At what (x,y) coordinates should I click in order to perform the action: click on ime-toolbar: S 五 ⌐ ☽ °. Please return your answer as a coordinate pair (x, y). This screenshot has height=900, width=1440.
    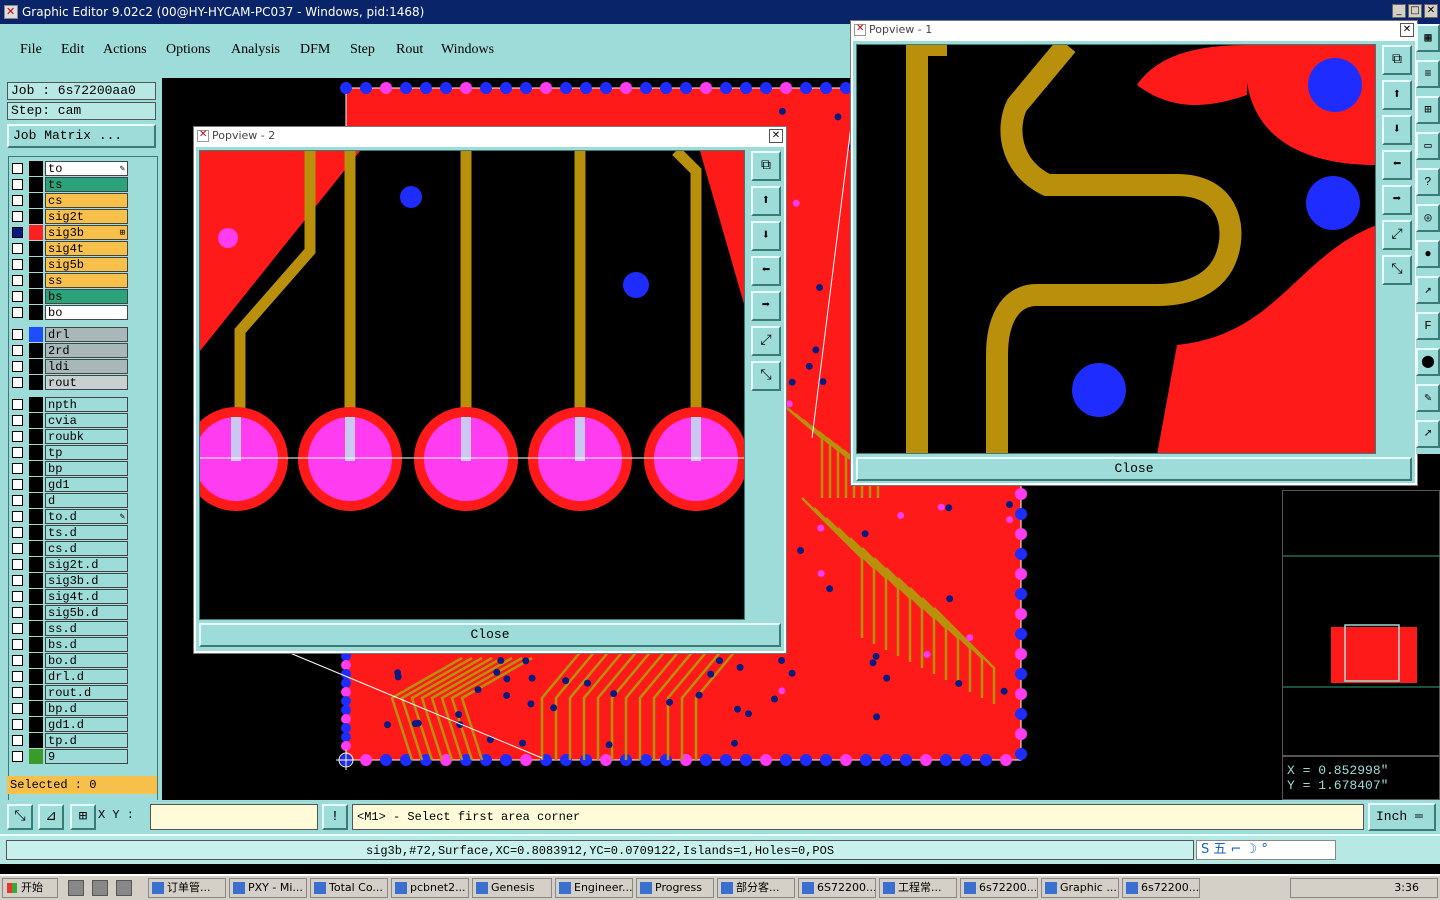
    Looking at the image, I should click on (1266, 850).